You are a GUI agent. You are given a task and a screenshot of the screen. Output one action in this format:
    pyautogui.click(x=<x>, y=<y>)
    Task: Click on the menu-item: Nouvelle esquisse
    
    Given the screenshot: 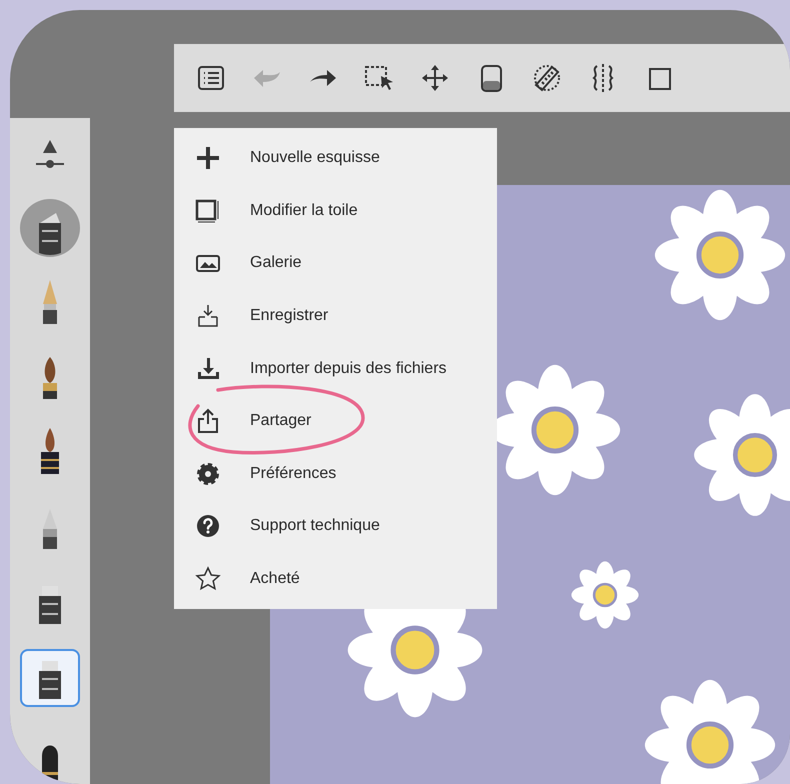 What is the action you would take?
    pyautogui.click(x=335, y=158)
    